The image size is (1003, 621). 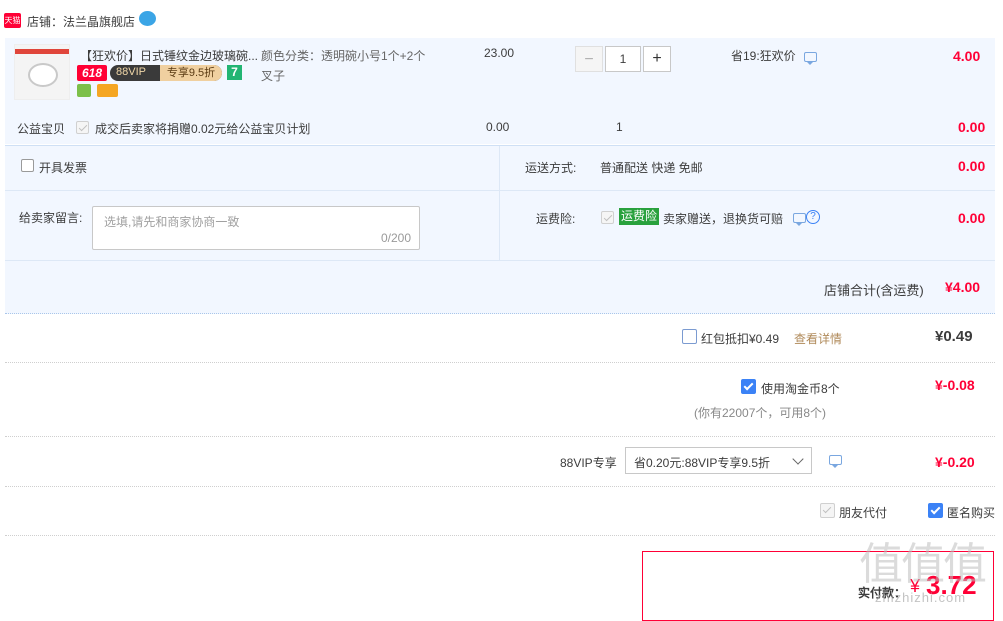 What do you see at coordinates (395, 238) in the screenshot?
I see `message-counter: 0/200` at bounding box center [395, 238].